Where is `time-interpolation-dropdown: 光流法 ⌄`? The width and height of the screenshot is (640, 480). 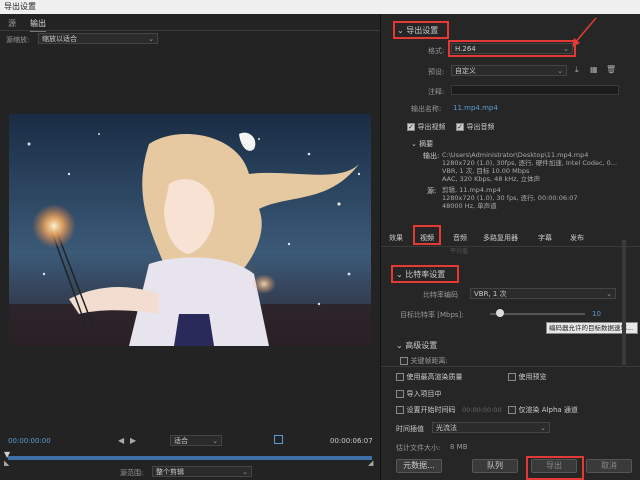 time-interpolation-dropdown: 光流法 ⌄ is located at coordinates (491, 427).